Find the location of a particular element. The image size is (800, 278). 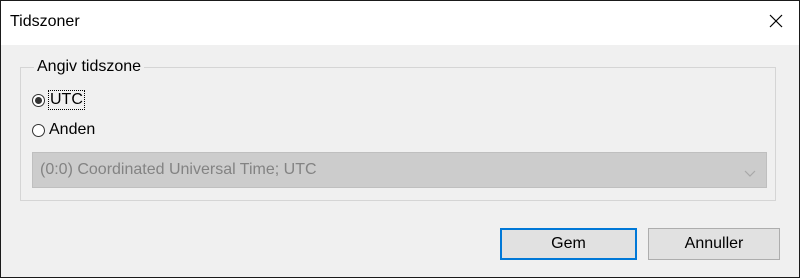

close-button is located at coordinates (776, 23).